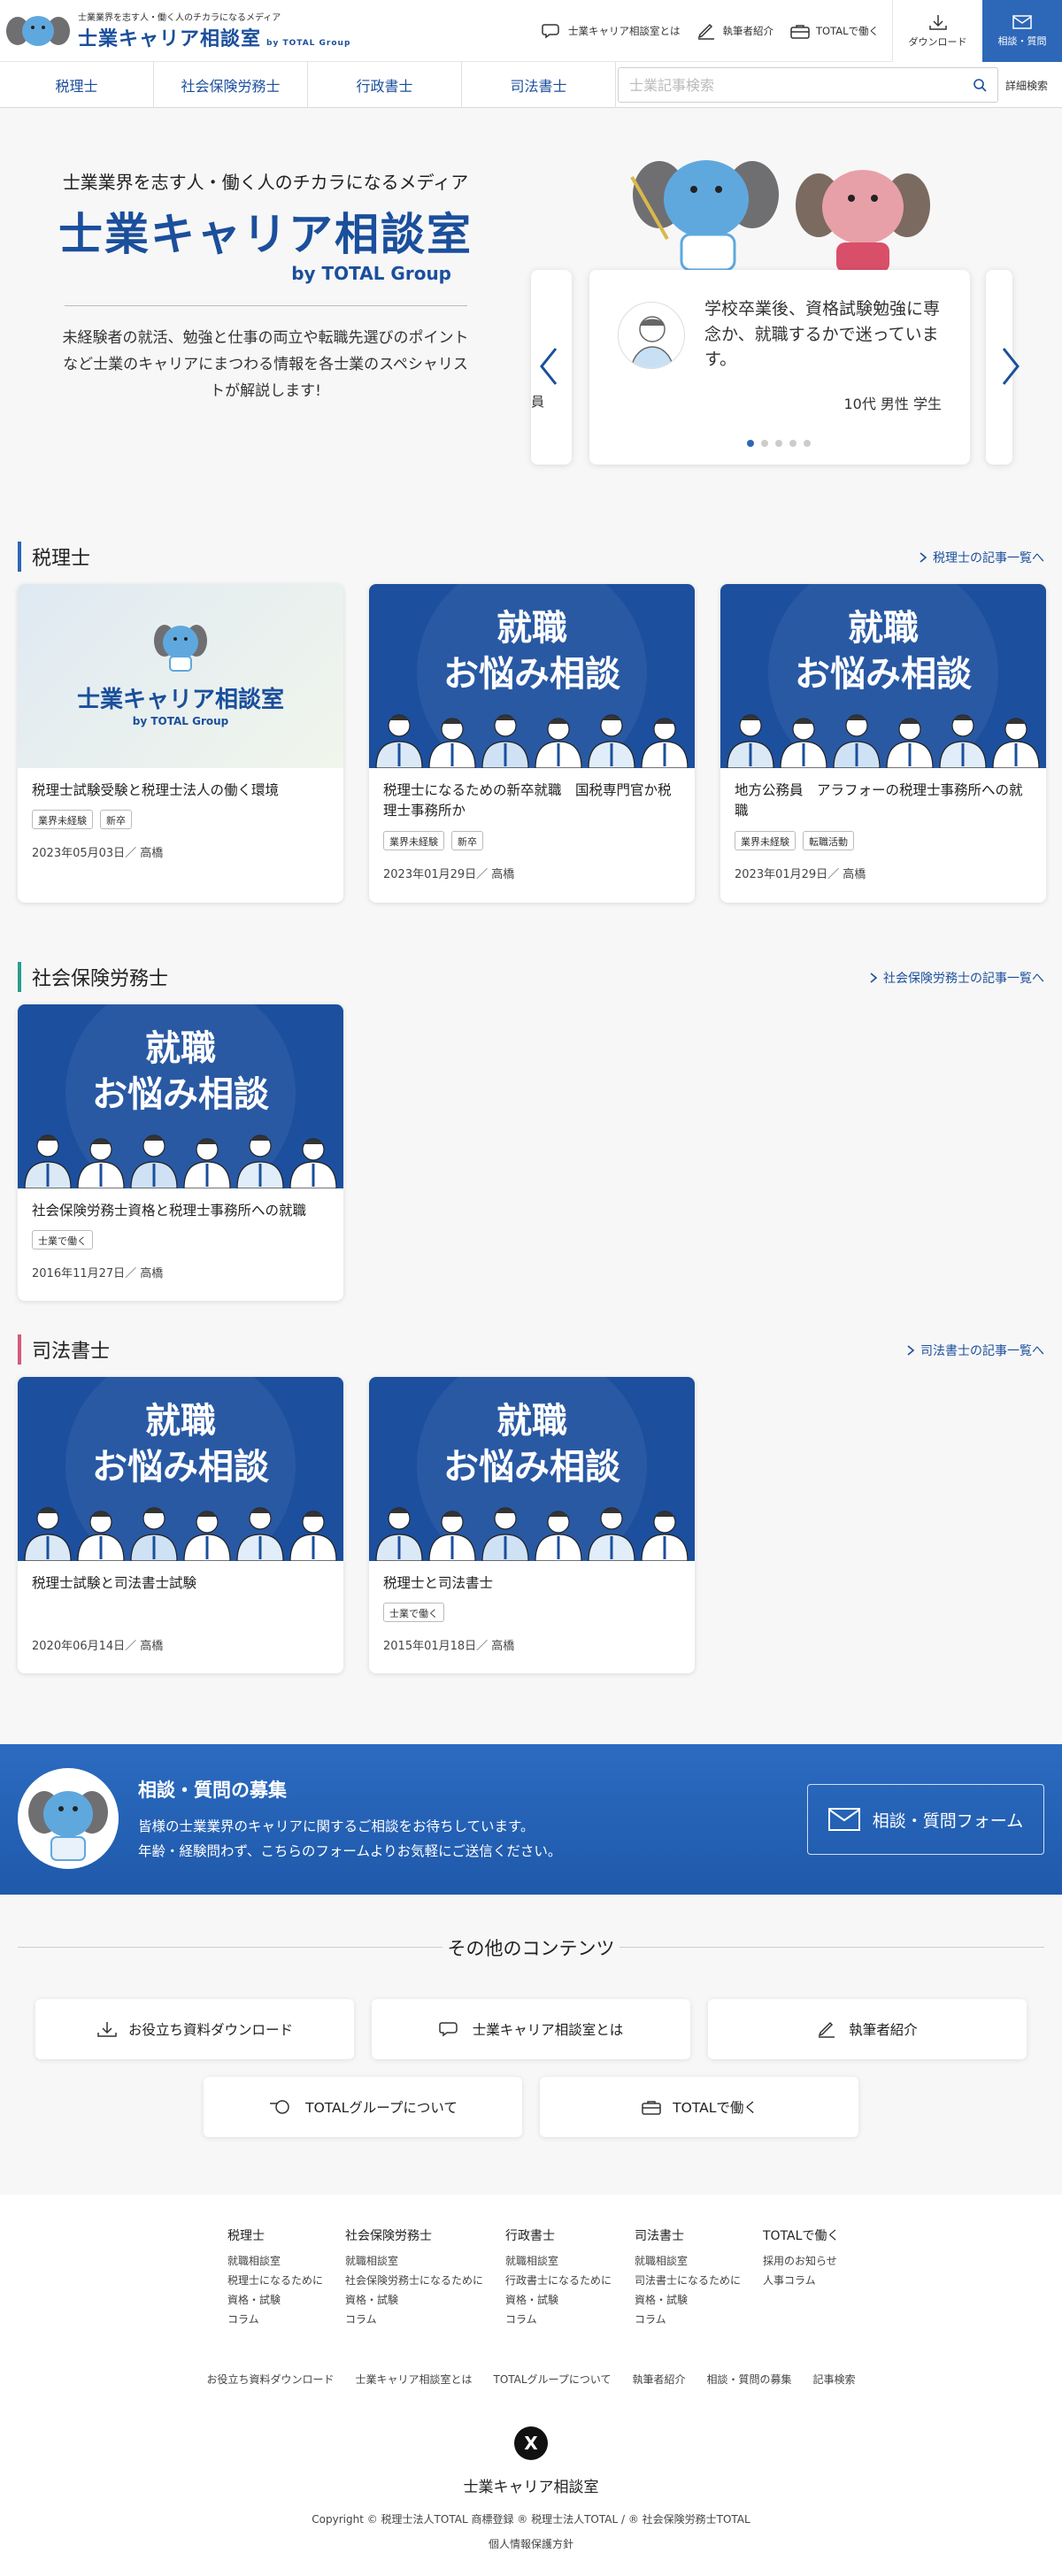 Image resolution: width=1062 pixels, height=2576 pixels. Describe the element at coordinates (822, 334) in the screenshot. I see `slide-question: 学校卒業後、資格試験勉強に専念か、就職するかで迷っています。` at that location.